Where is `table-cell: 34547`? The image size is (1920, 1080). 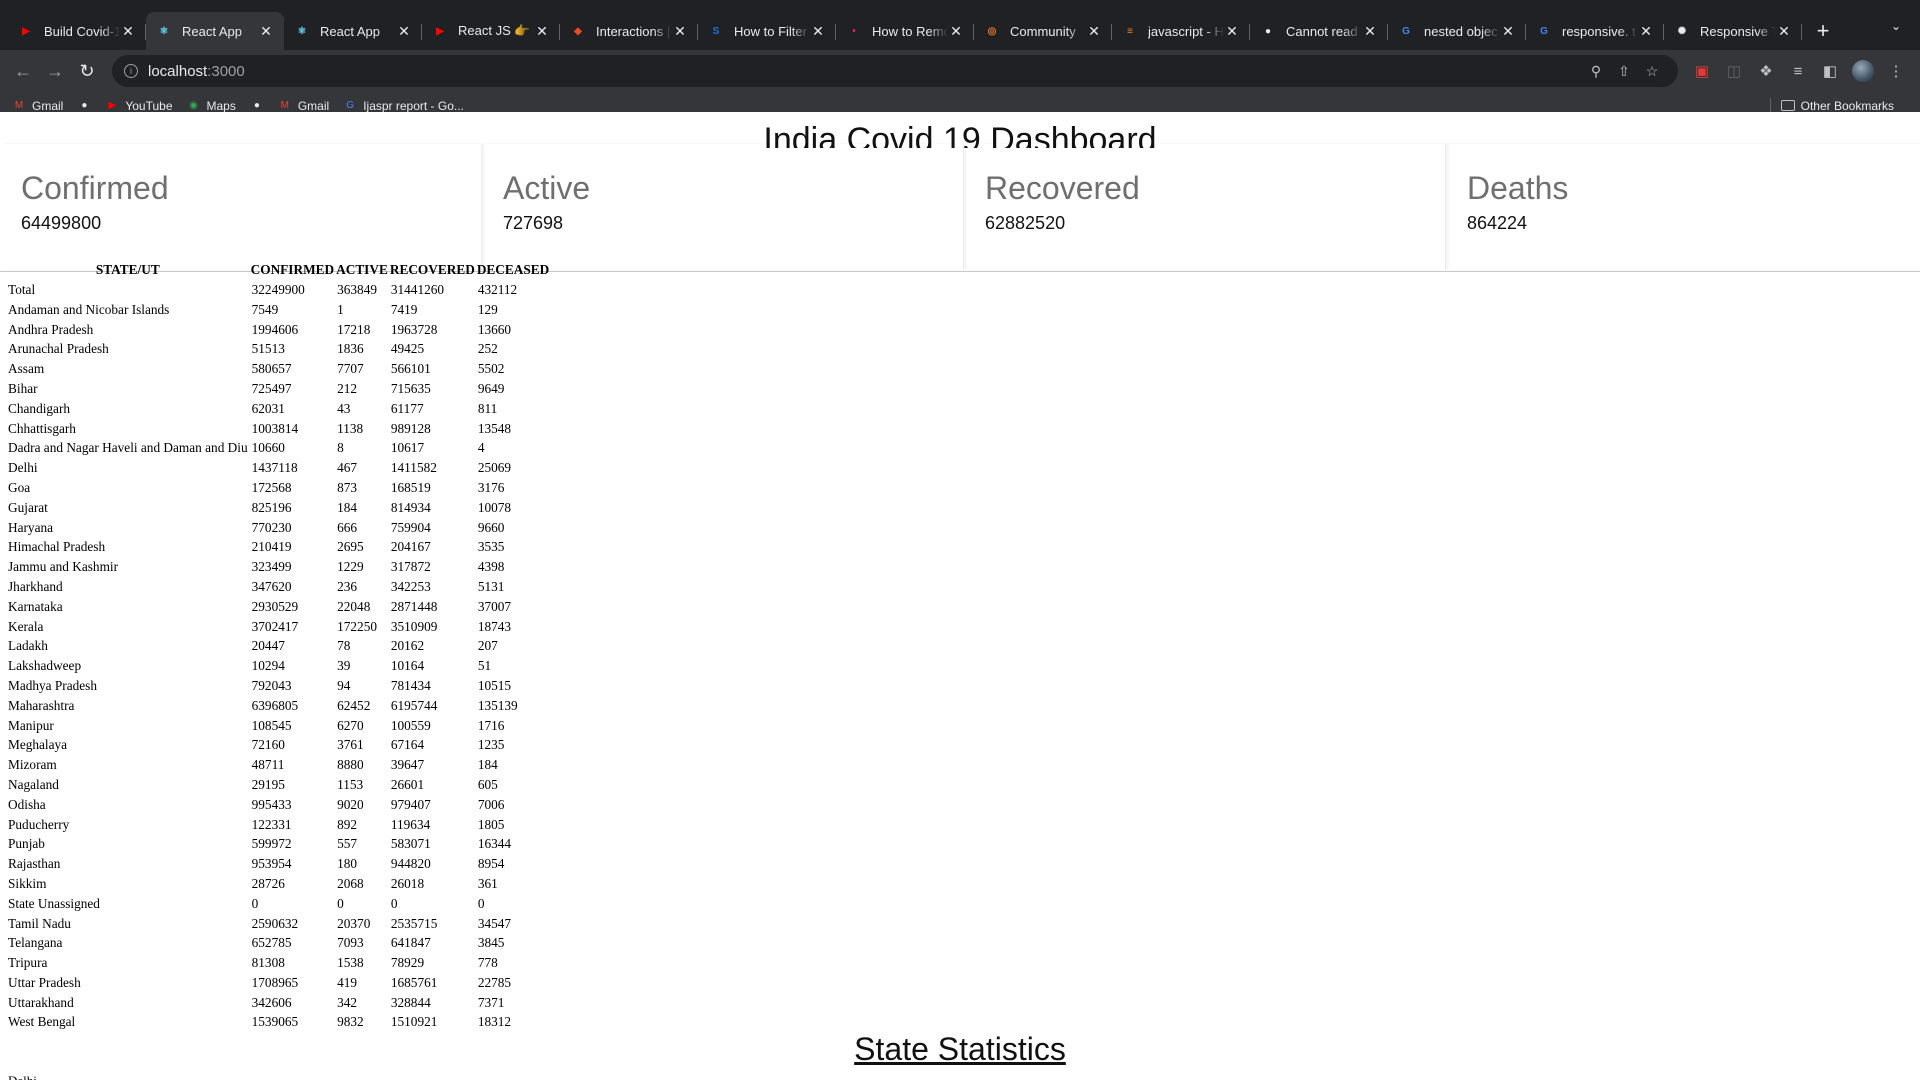 table-cell: 34547 is located at coordinates (494, 923).